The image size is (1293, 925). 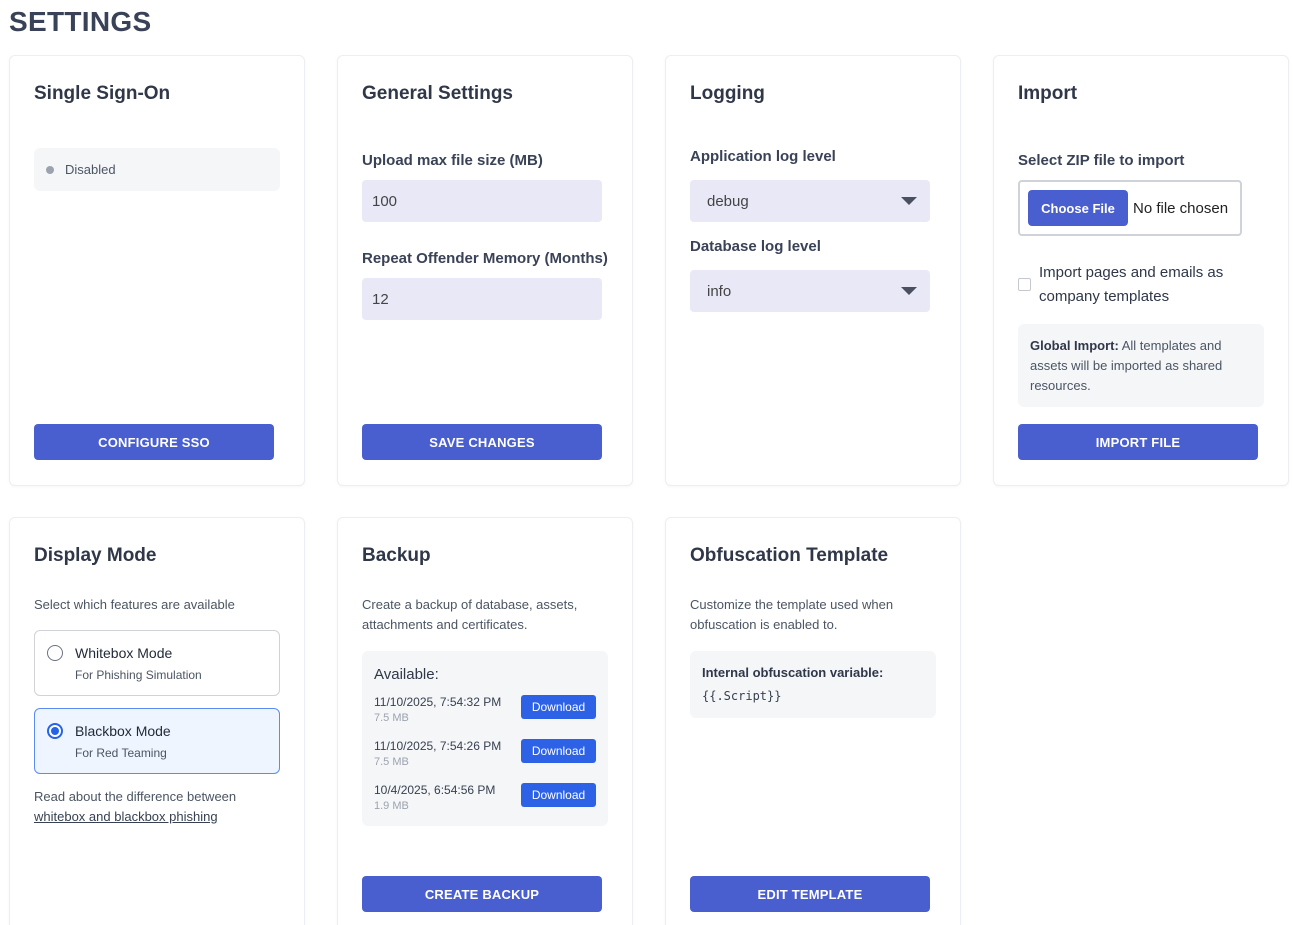 I want to click on upload-size-label: Upload max file size (MB), so click(x=452, y=160).